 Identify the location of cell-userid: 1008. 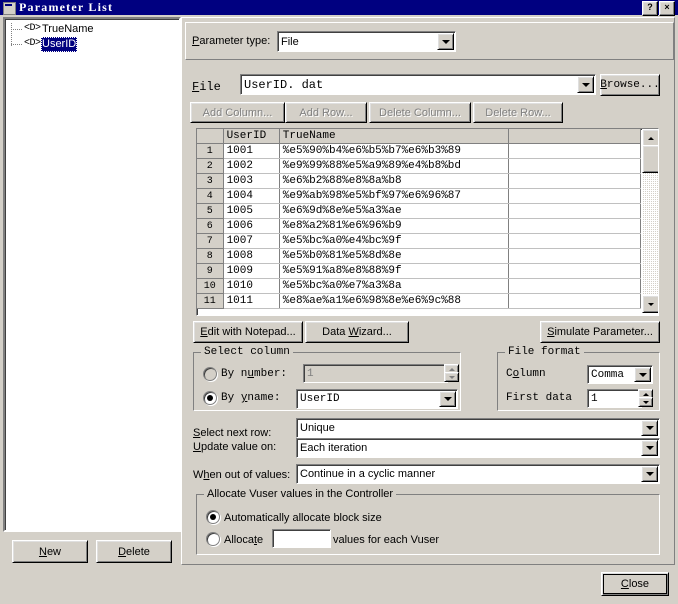
(251, 256).